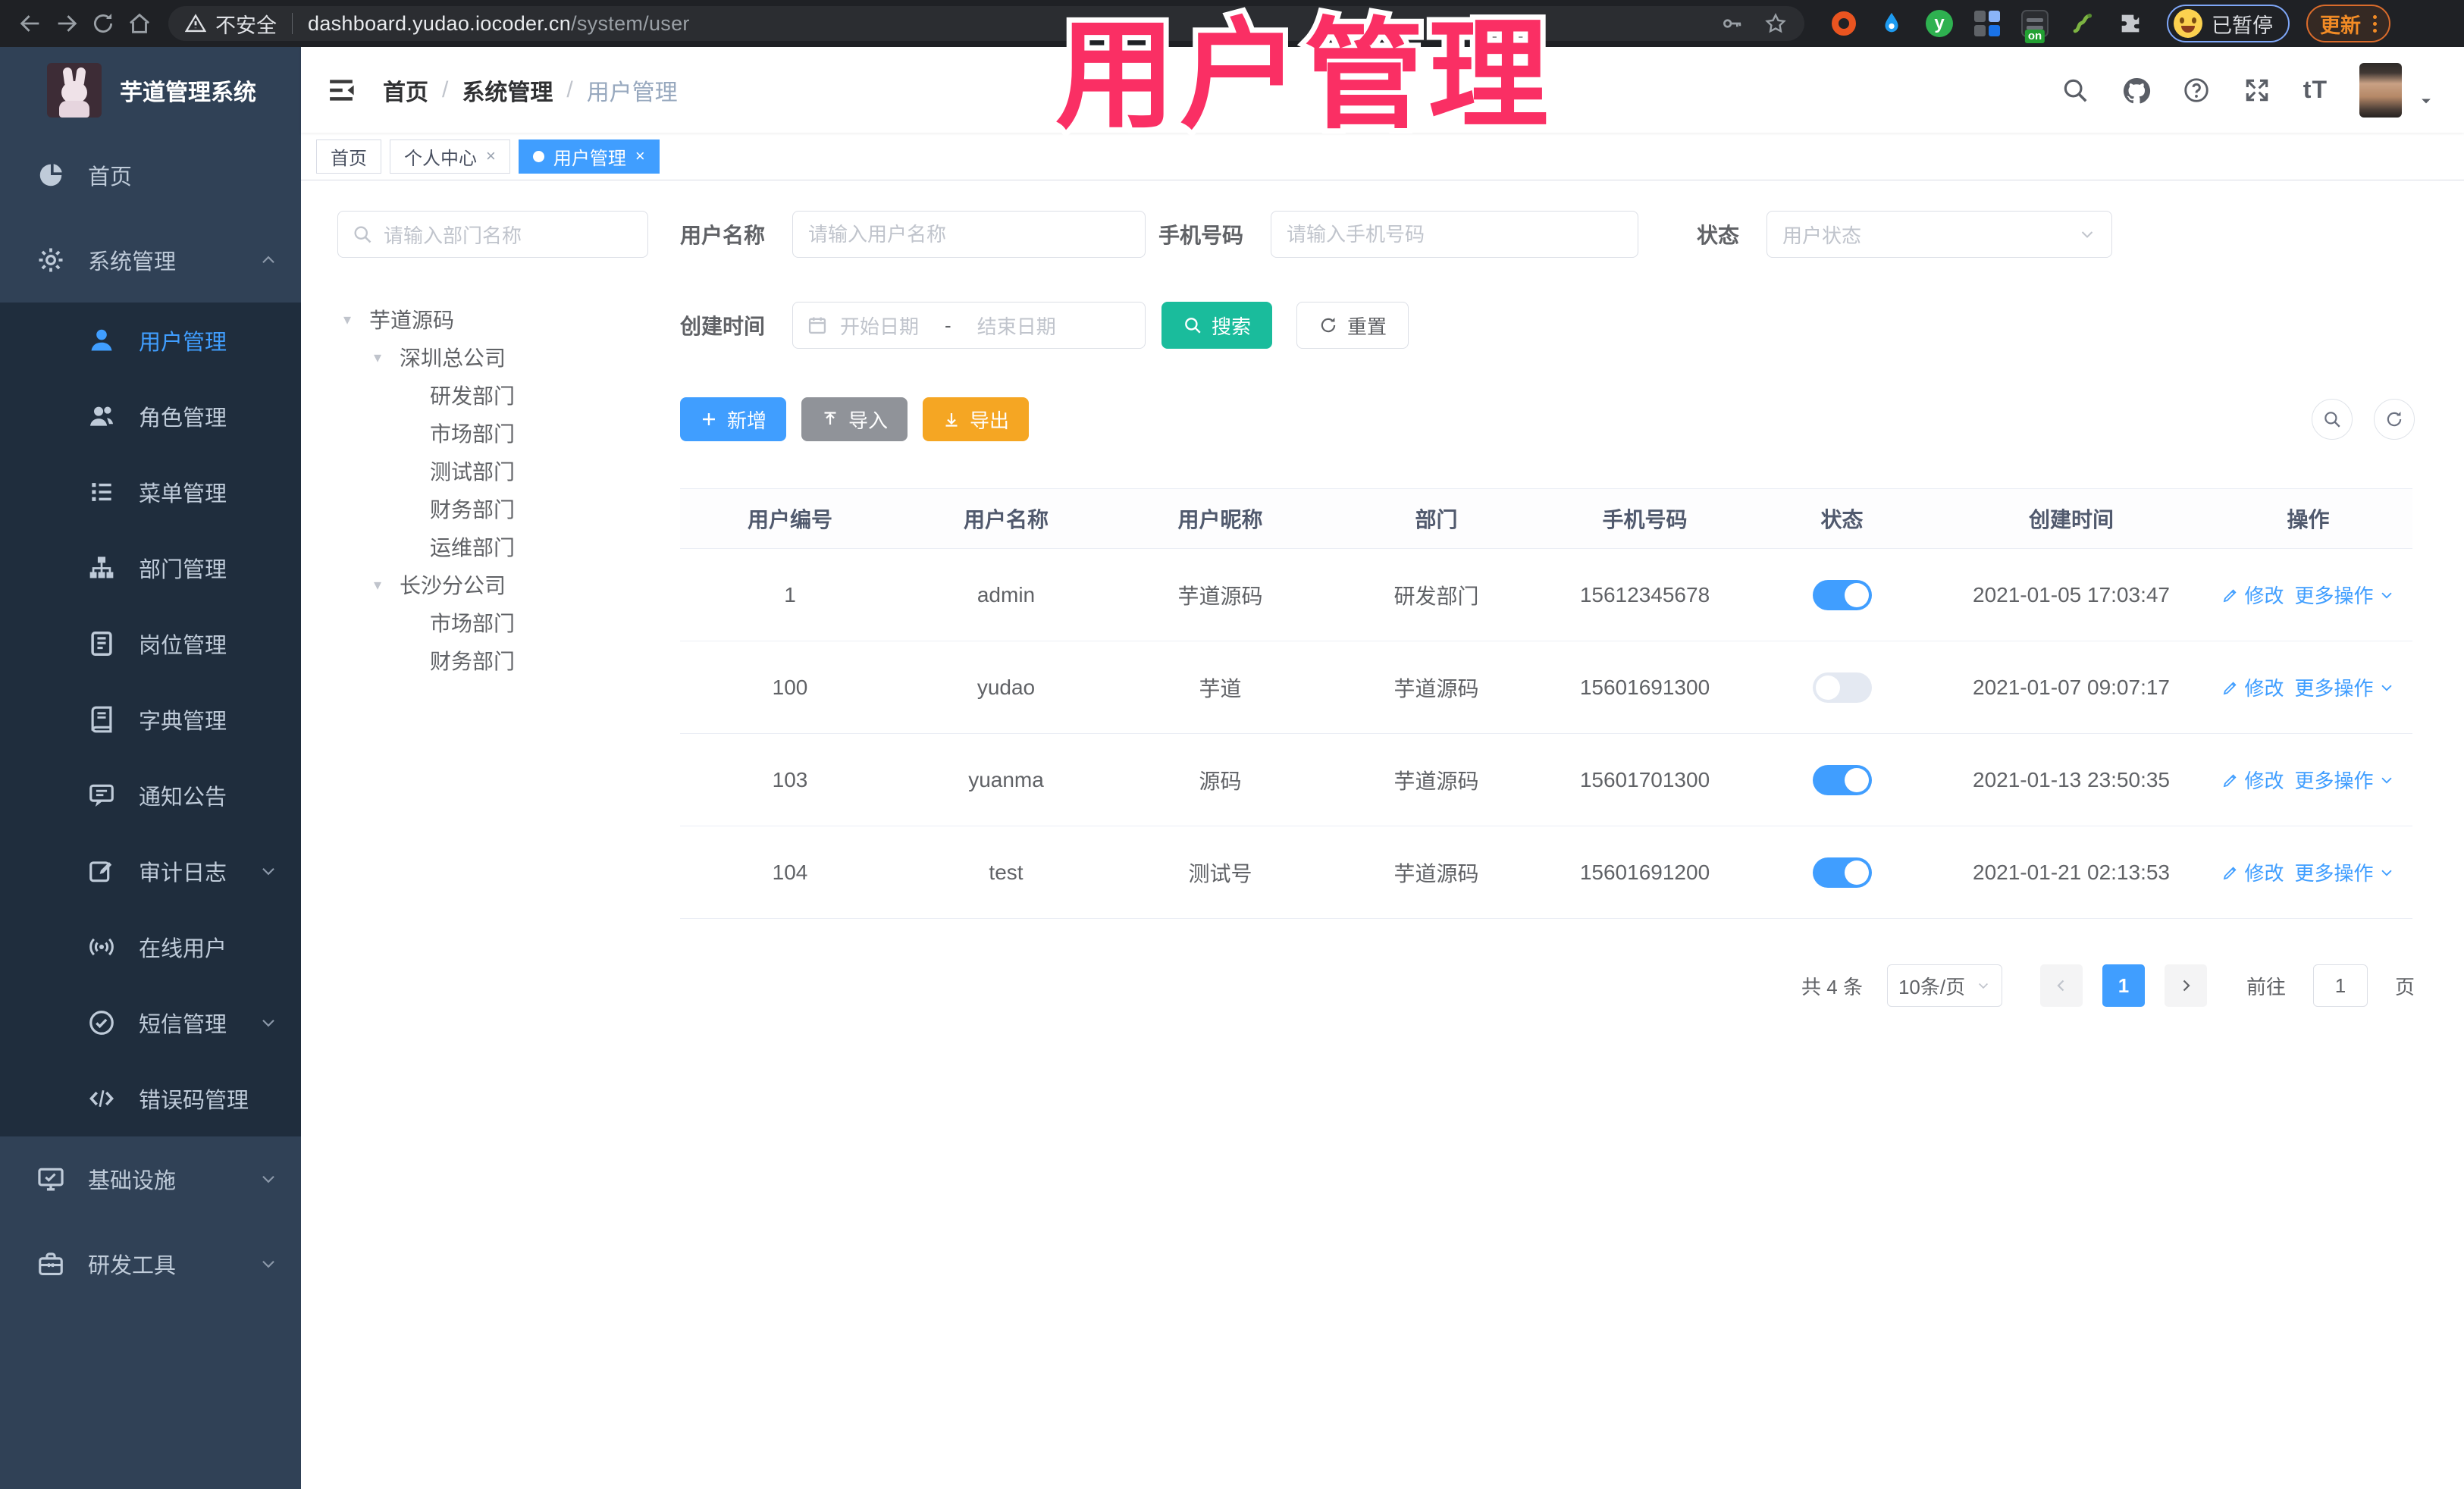 This screenshot has width=2464, height=1489. I want to click on goto-page-input, so click(2340, 985).